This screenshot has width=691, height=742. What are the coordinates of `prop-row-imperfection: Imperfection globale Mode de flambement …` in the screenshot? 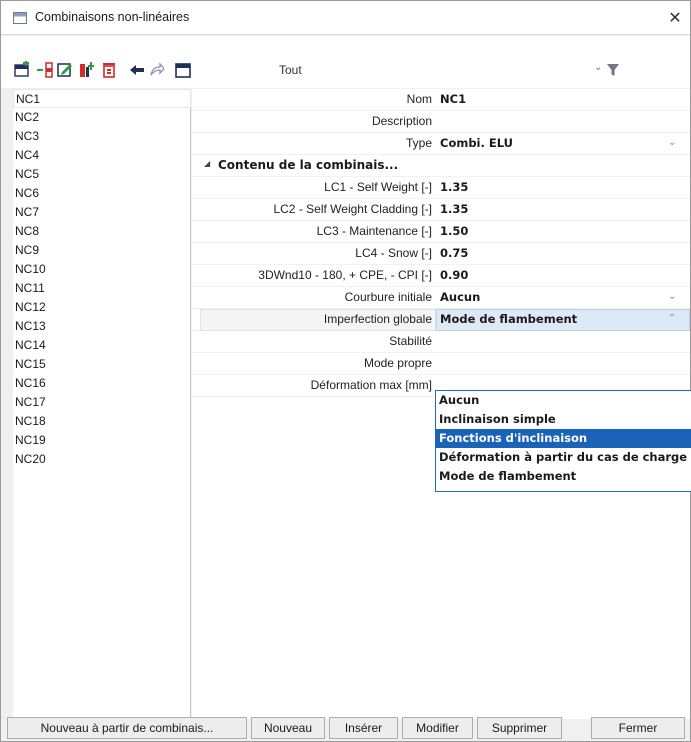 It's located at (441, 320).